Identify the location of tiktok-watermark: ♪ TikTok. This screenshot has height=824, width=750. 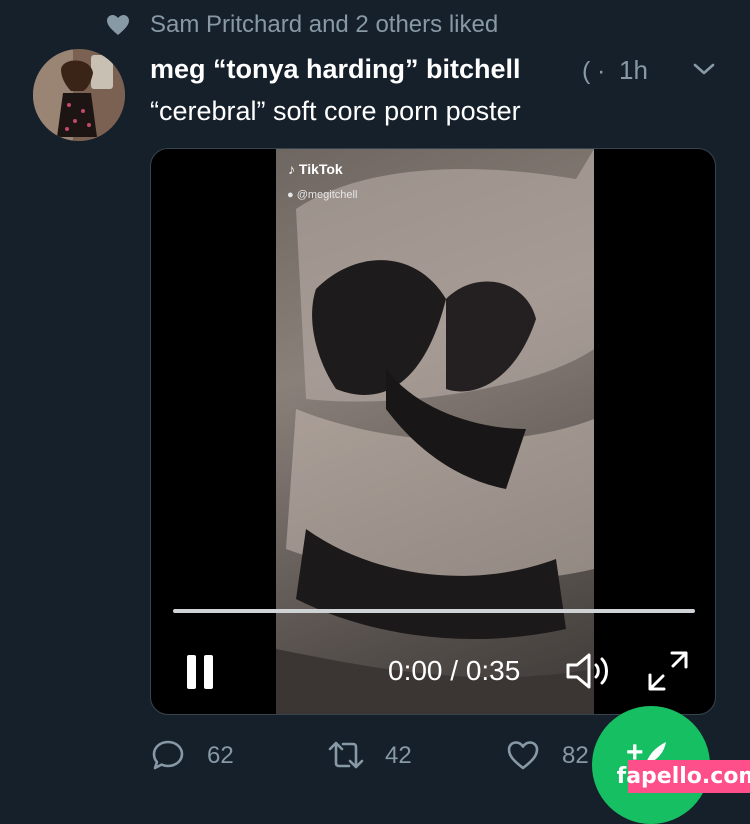
(315, 169).